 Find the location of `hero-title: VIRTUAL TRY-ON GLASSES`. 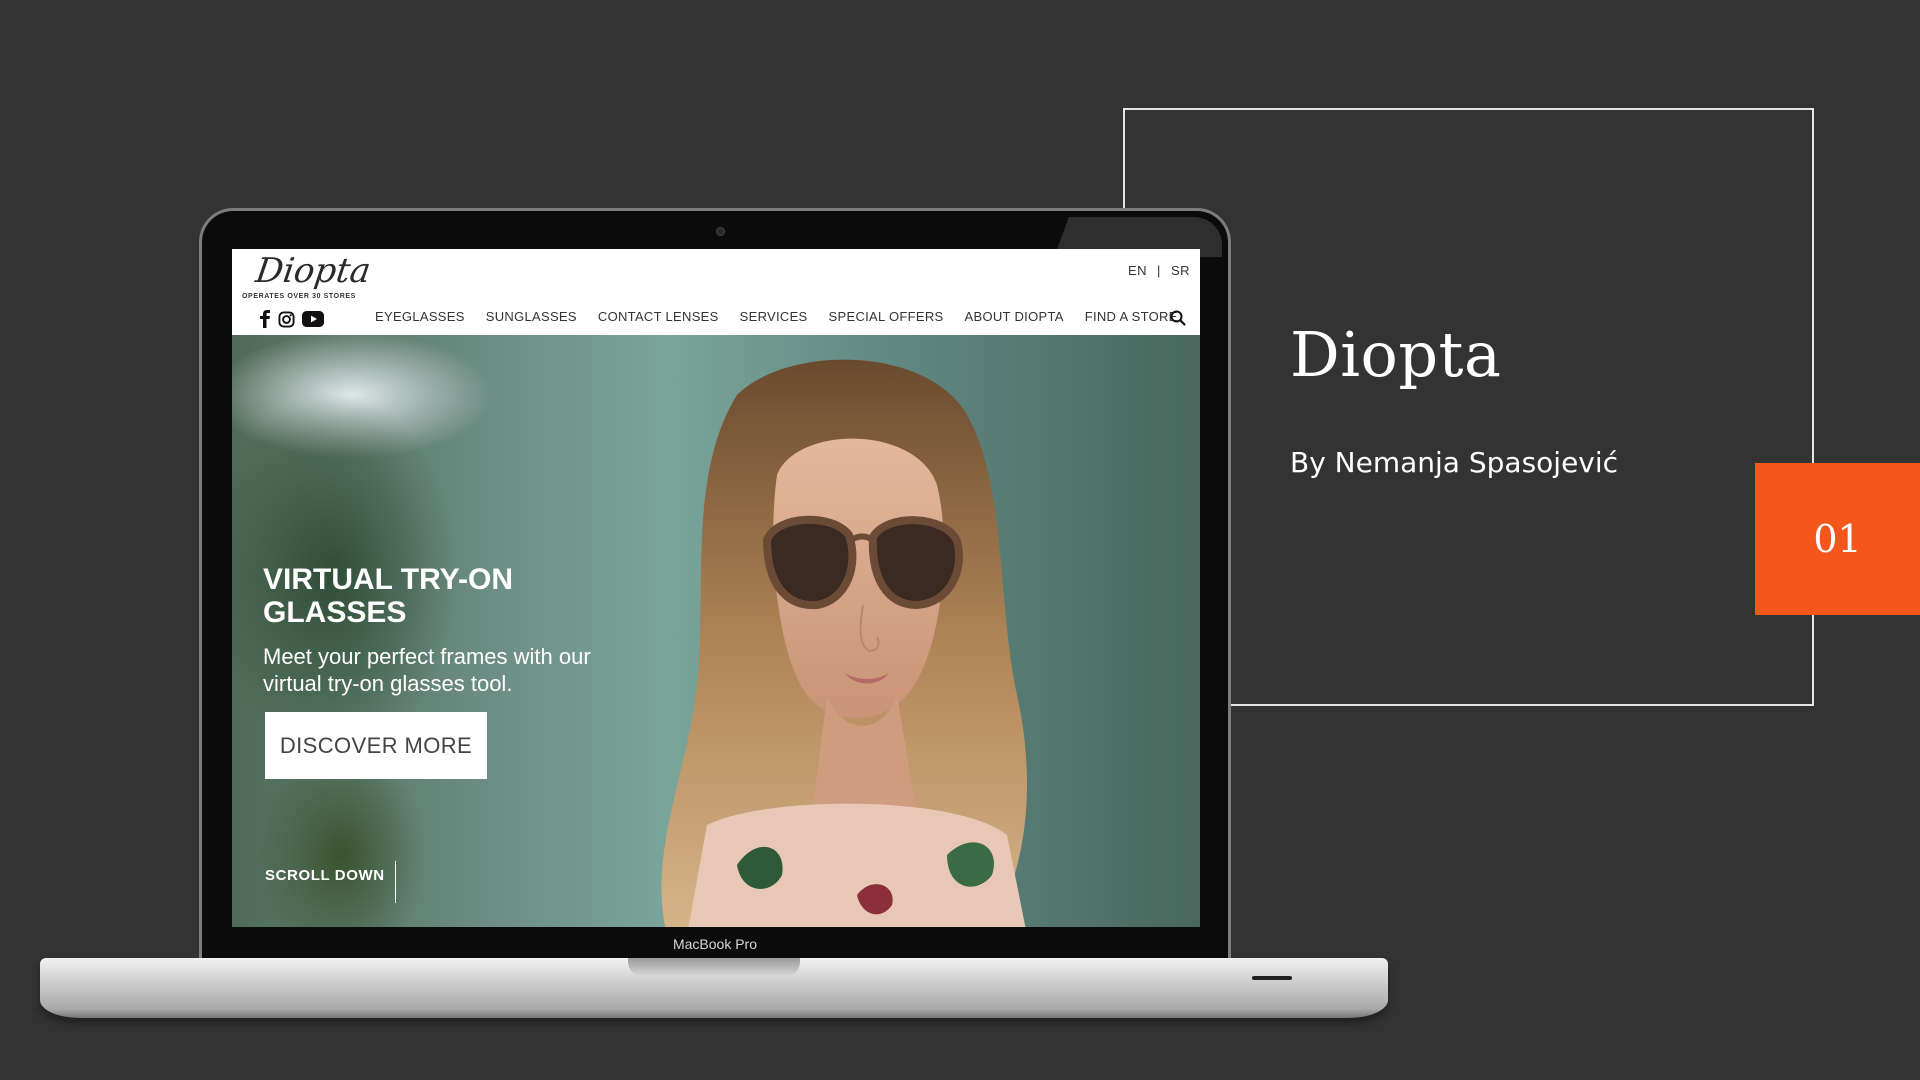

hero-title: VIRTUAL TRY-ON GLASSES is located at coordinates (388, 596).